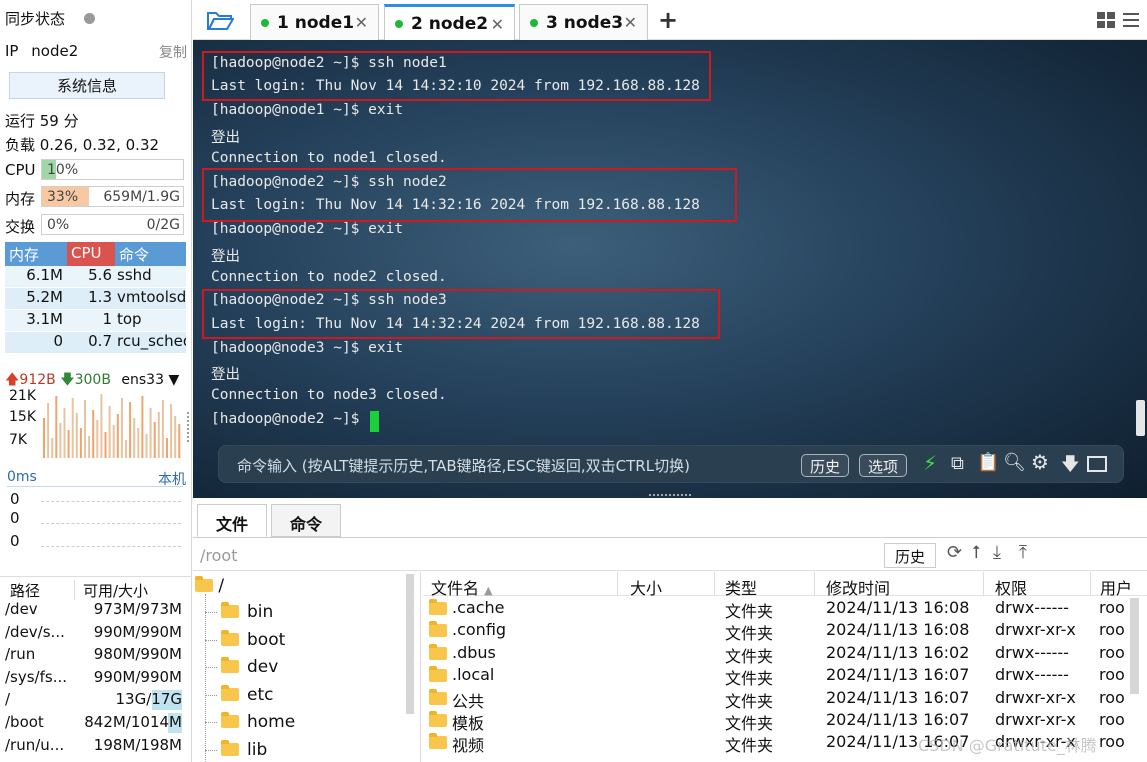 Image resolution: width=1147 pixels, height=762 pixels. I want to click on system-info-button: 系统信息, so click(87, 85).